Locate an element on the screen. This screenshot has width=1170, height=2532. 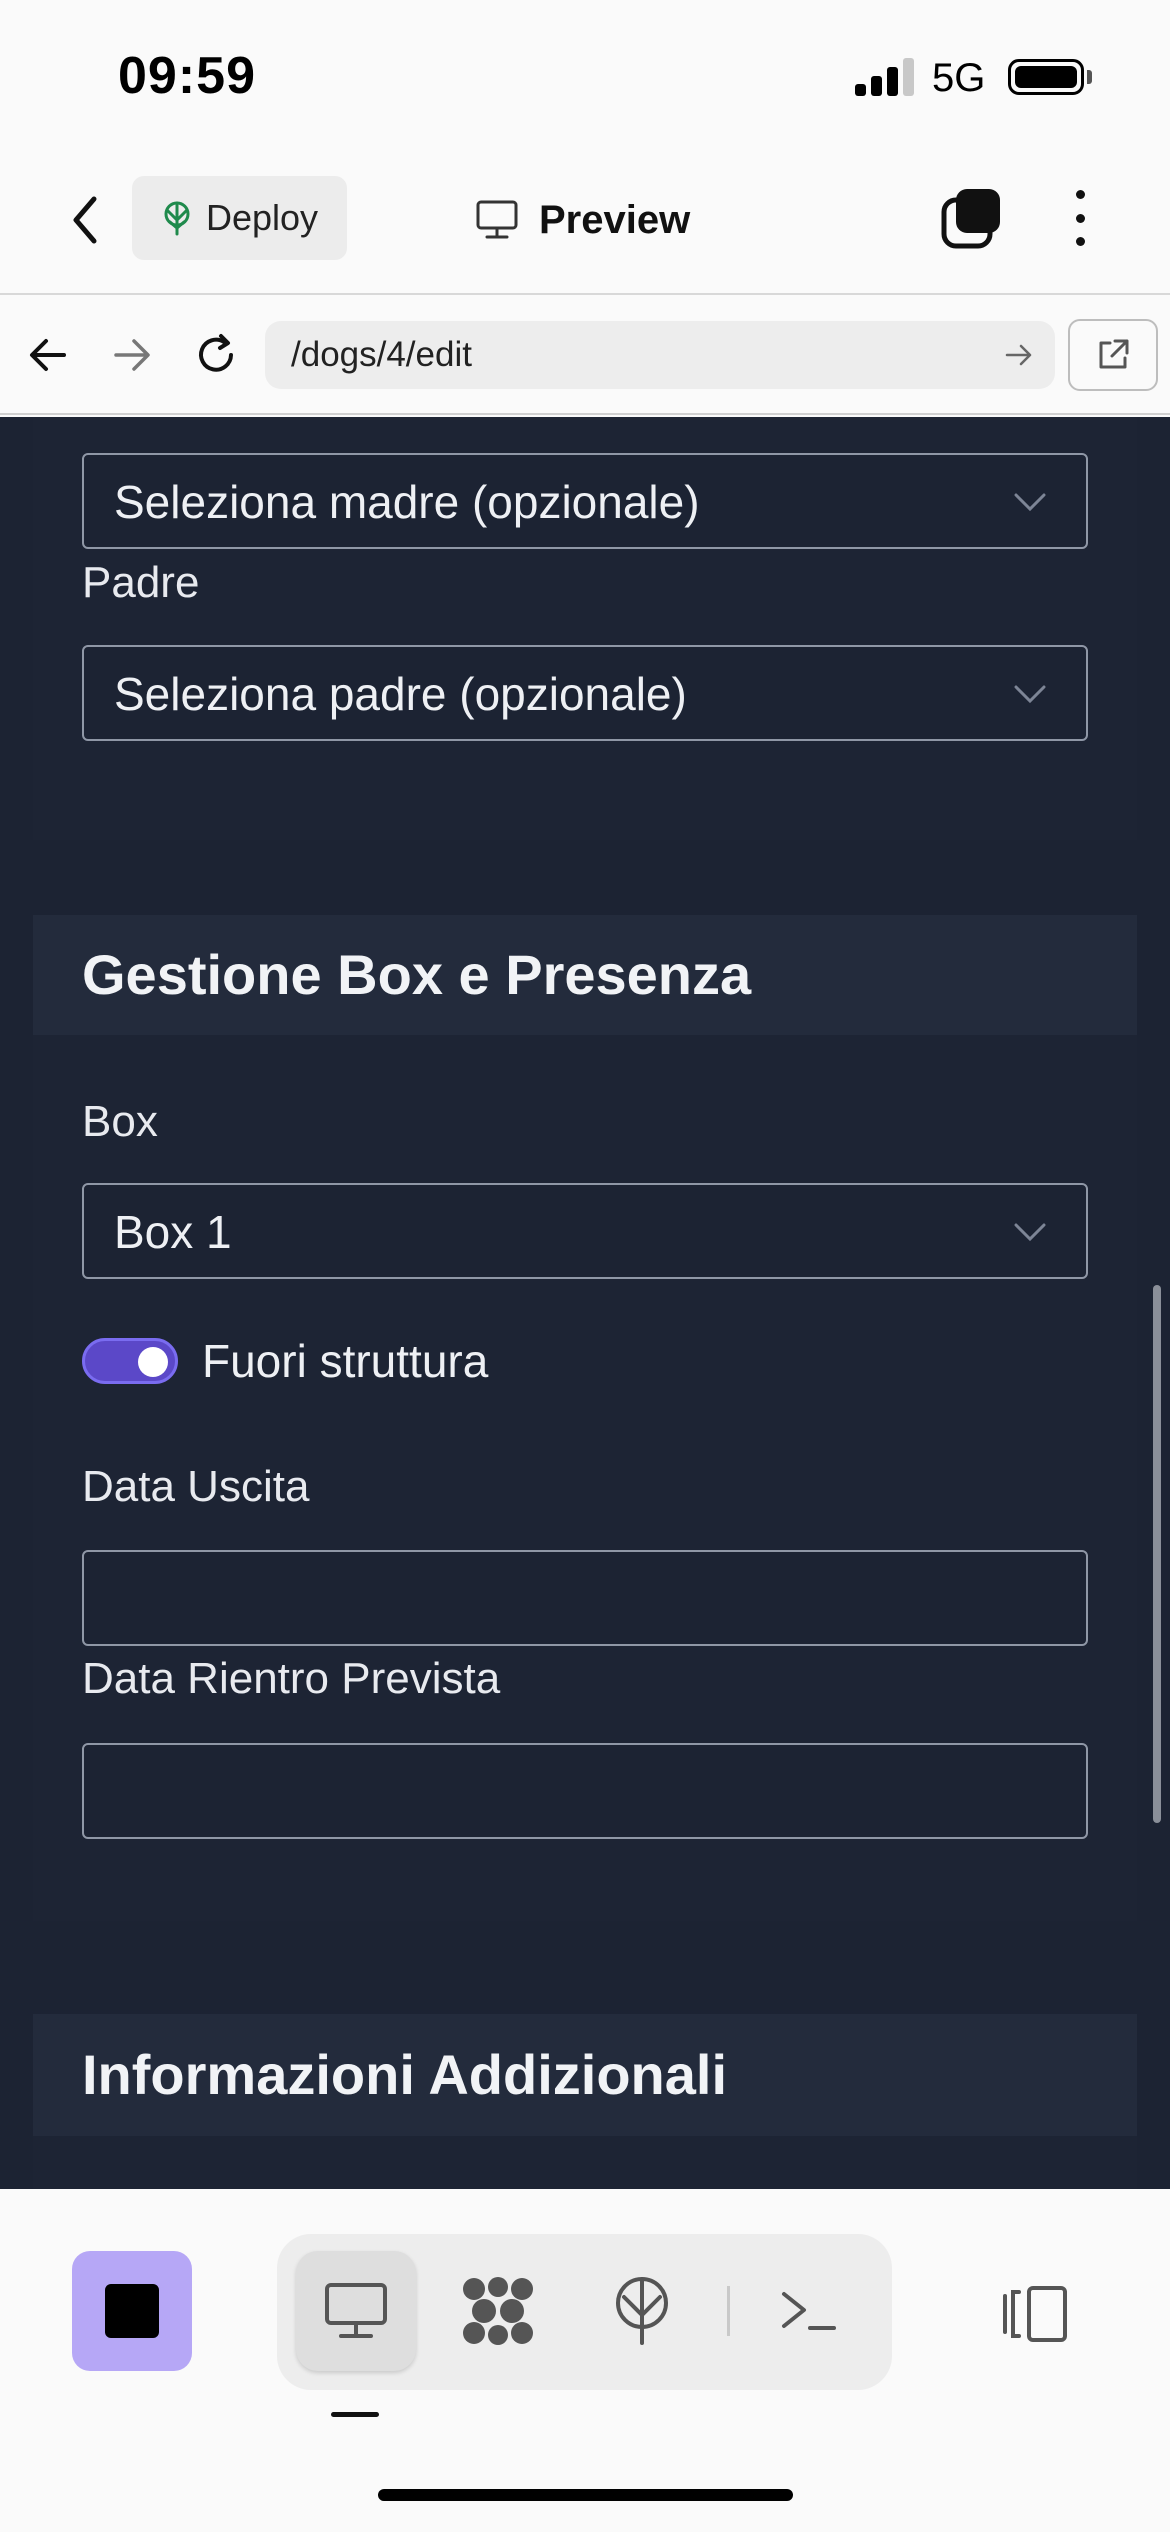
reload-button is located at coordinates (216, 355).